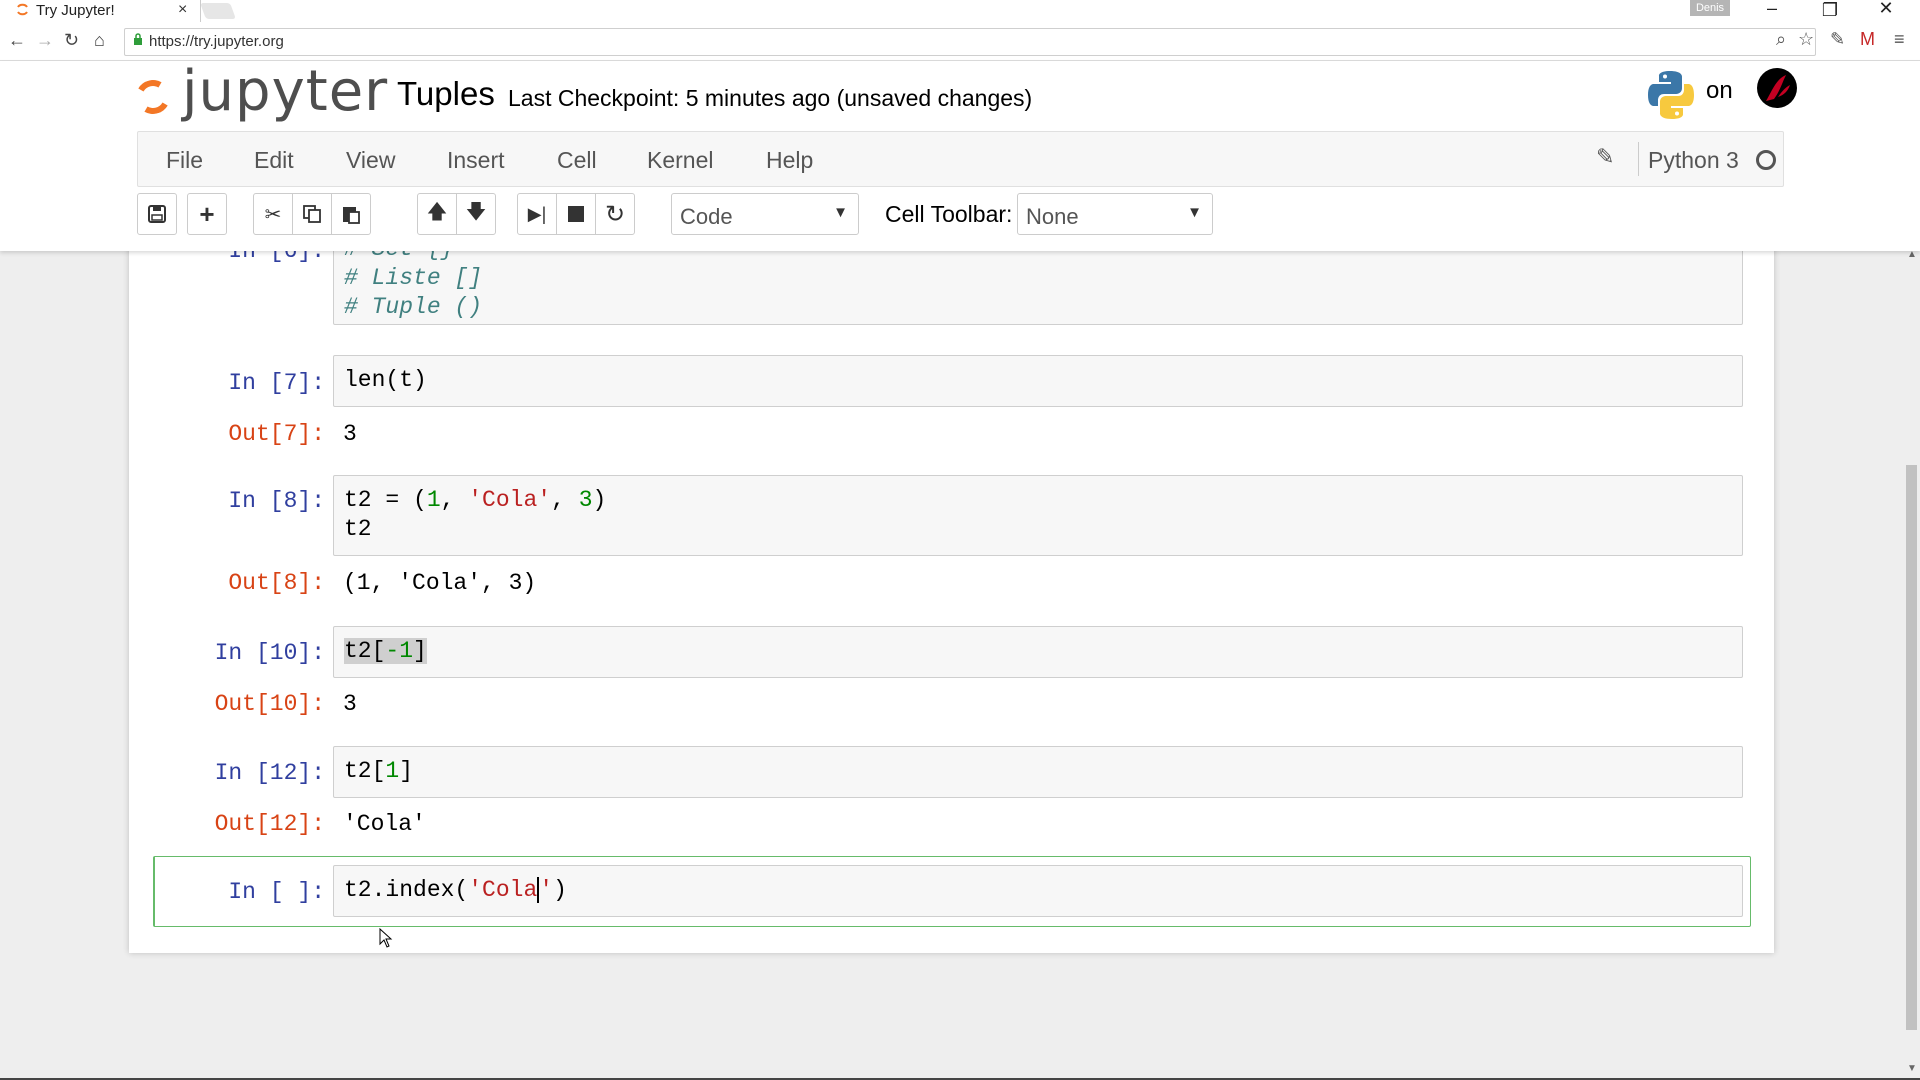 The height and width of the screenshot is (1080, 1920). Describe the element at coordinates (138, 39) in the screenshot. I see `lock-icon` at that location.